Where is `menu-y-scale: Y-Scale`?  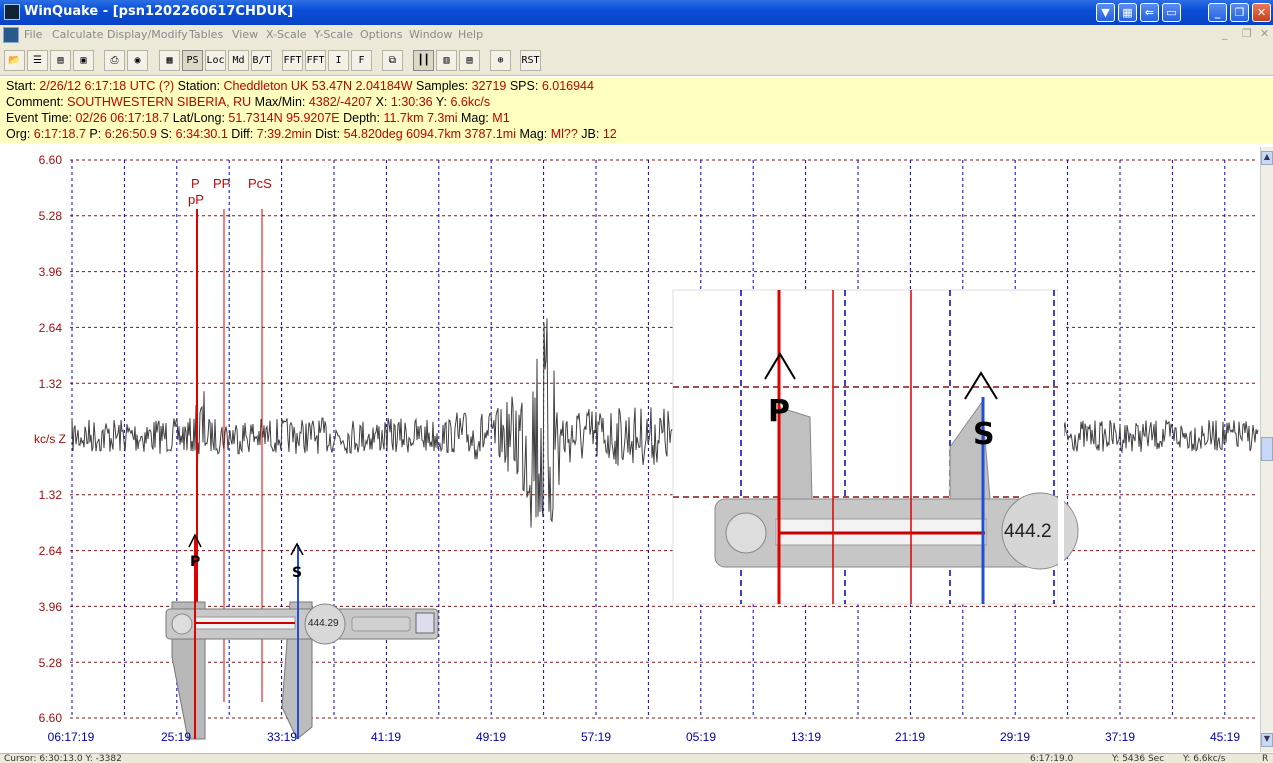 menu-y-scale: Y-Scale is located at coordinates (333, 34).